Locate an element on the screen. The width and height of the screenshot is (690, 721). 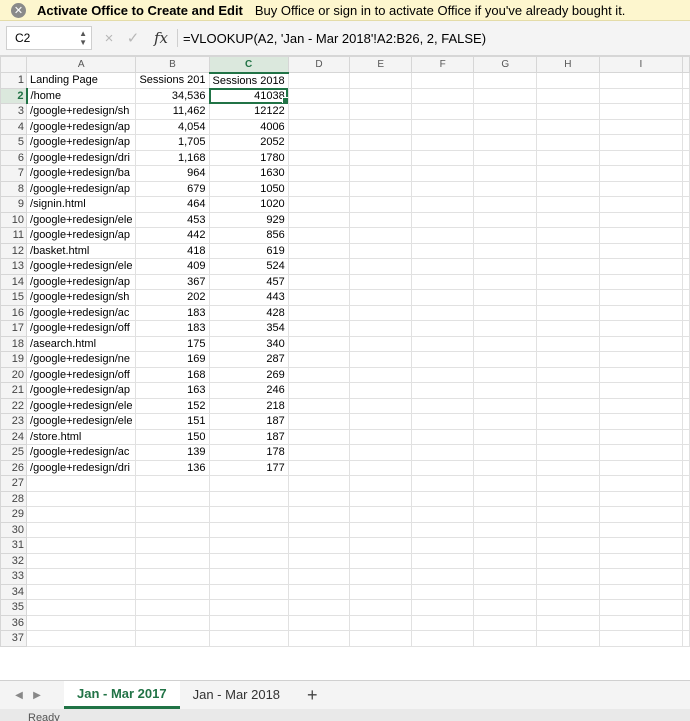
cell: 152 is located at coordinates (172, 405).